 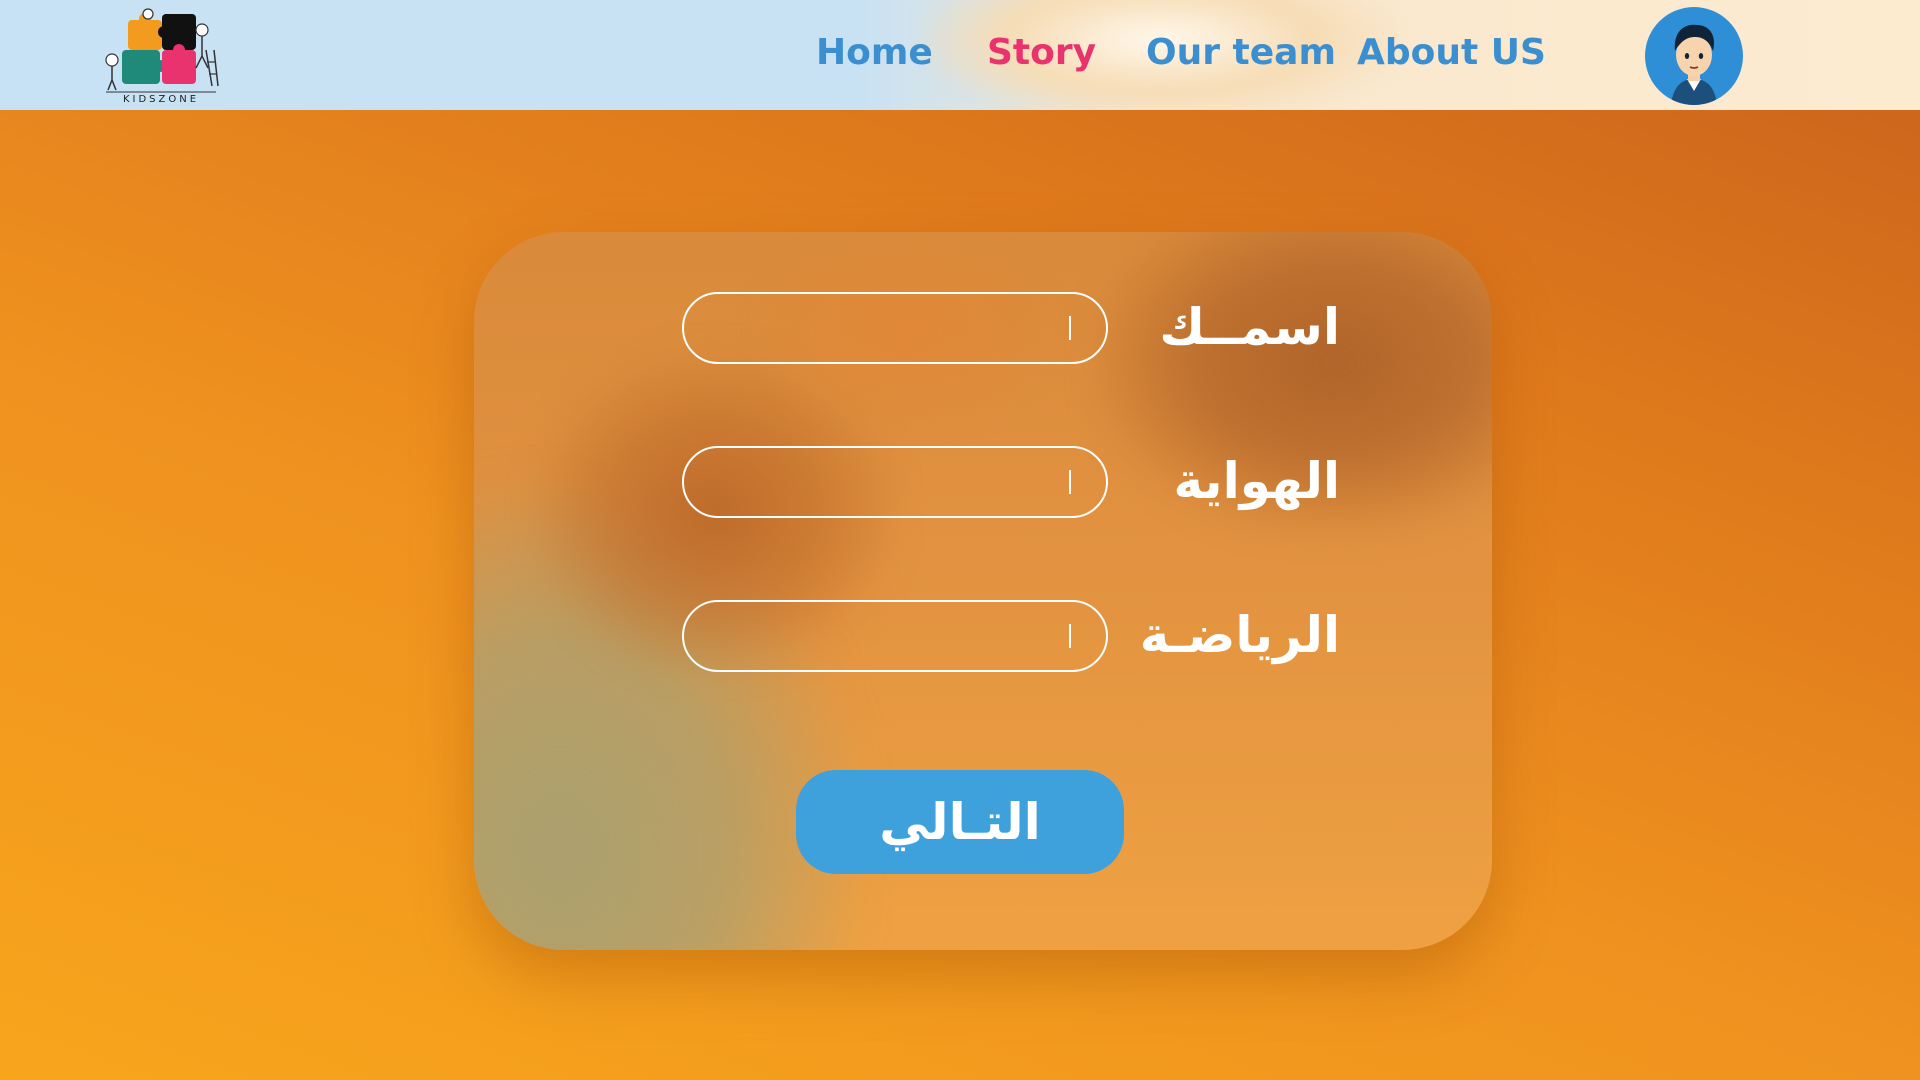 What do you see at coordinates (161, 99) in the screenshot?
I see `logo-wordmark: KIDSZONE` at bounding box center [161, 99].